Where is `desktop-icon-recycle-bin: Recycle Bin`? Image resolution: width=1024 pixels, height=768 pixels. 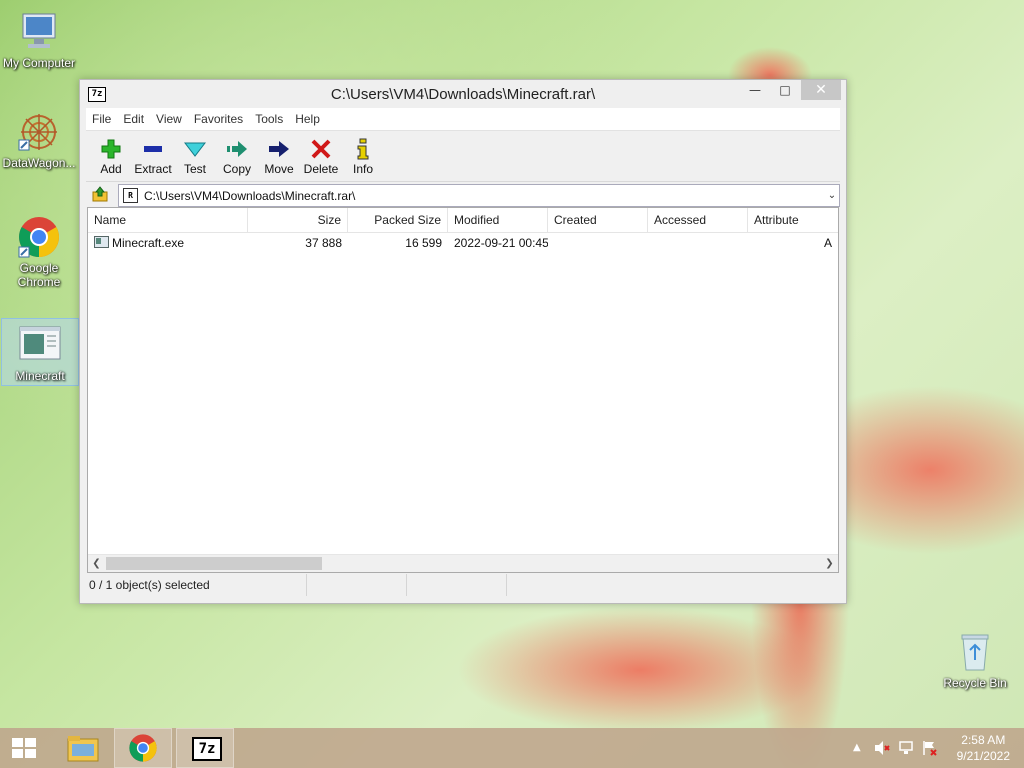 desktop-icon-recycle-bin: Recycle Bin is located at coordinates (975, 660).